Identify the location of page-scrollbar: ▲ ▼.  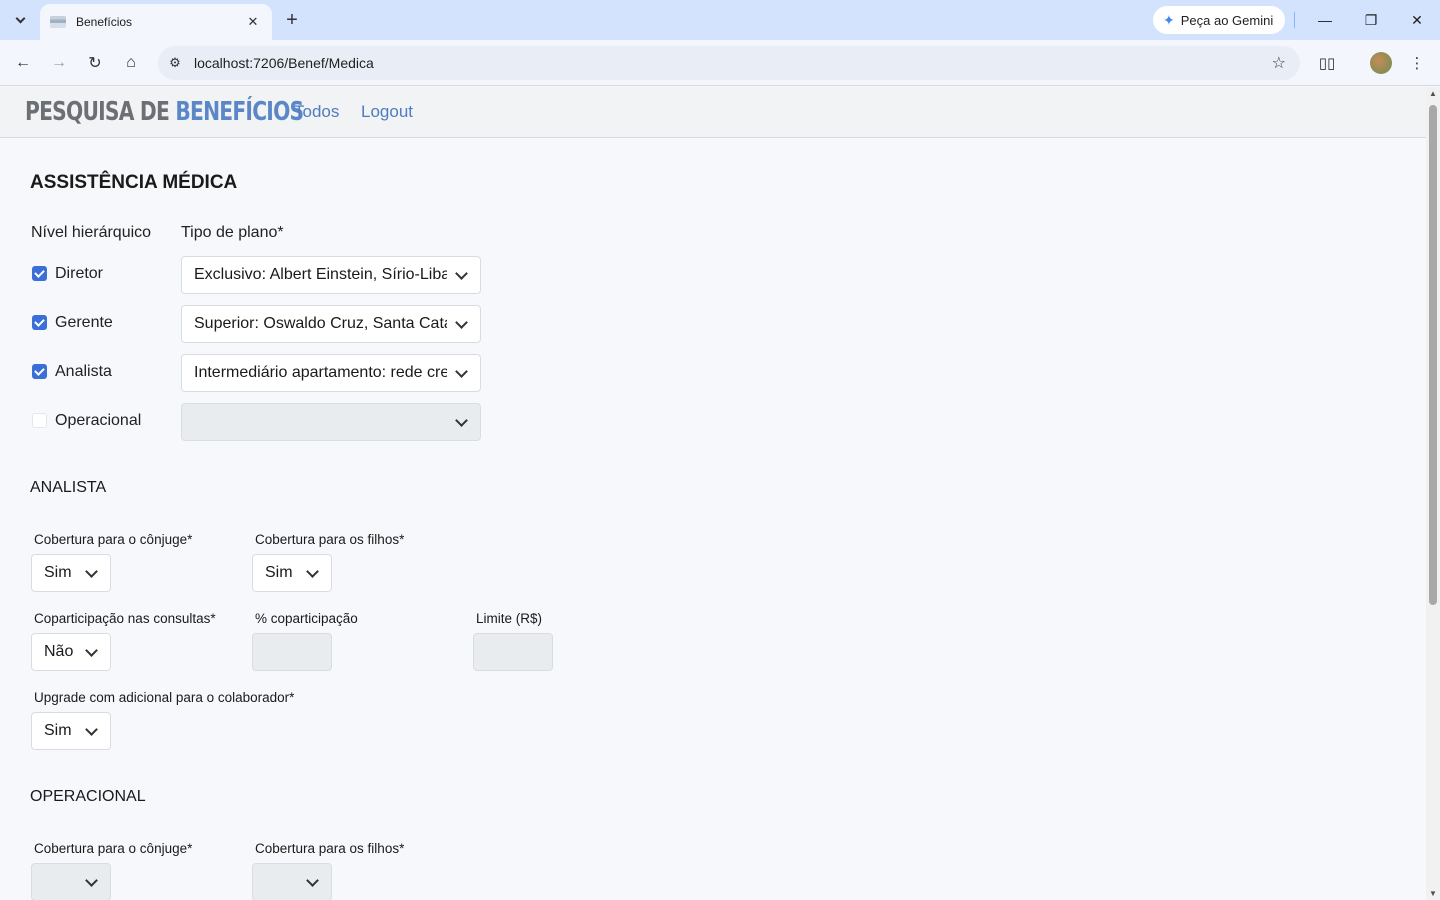
(1433, 493).